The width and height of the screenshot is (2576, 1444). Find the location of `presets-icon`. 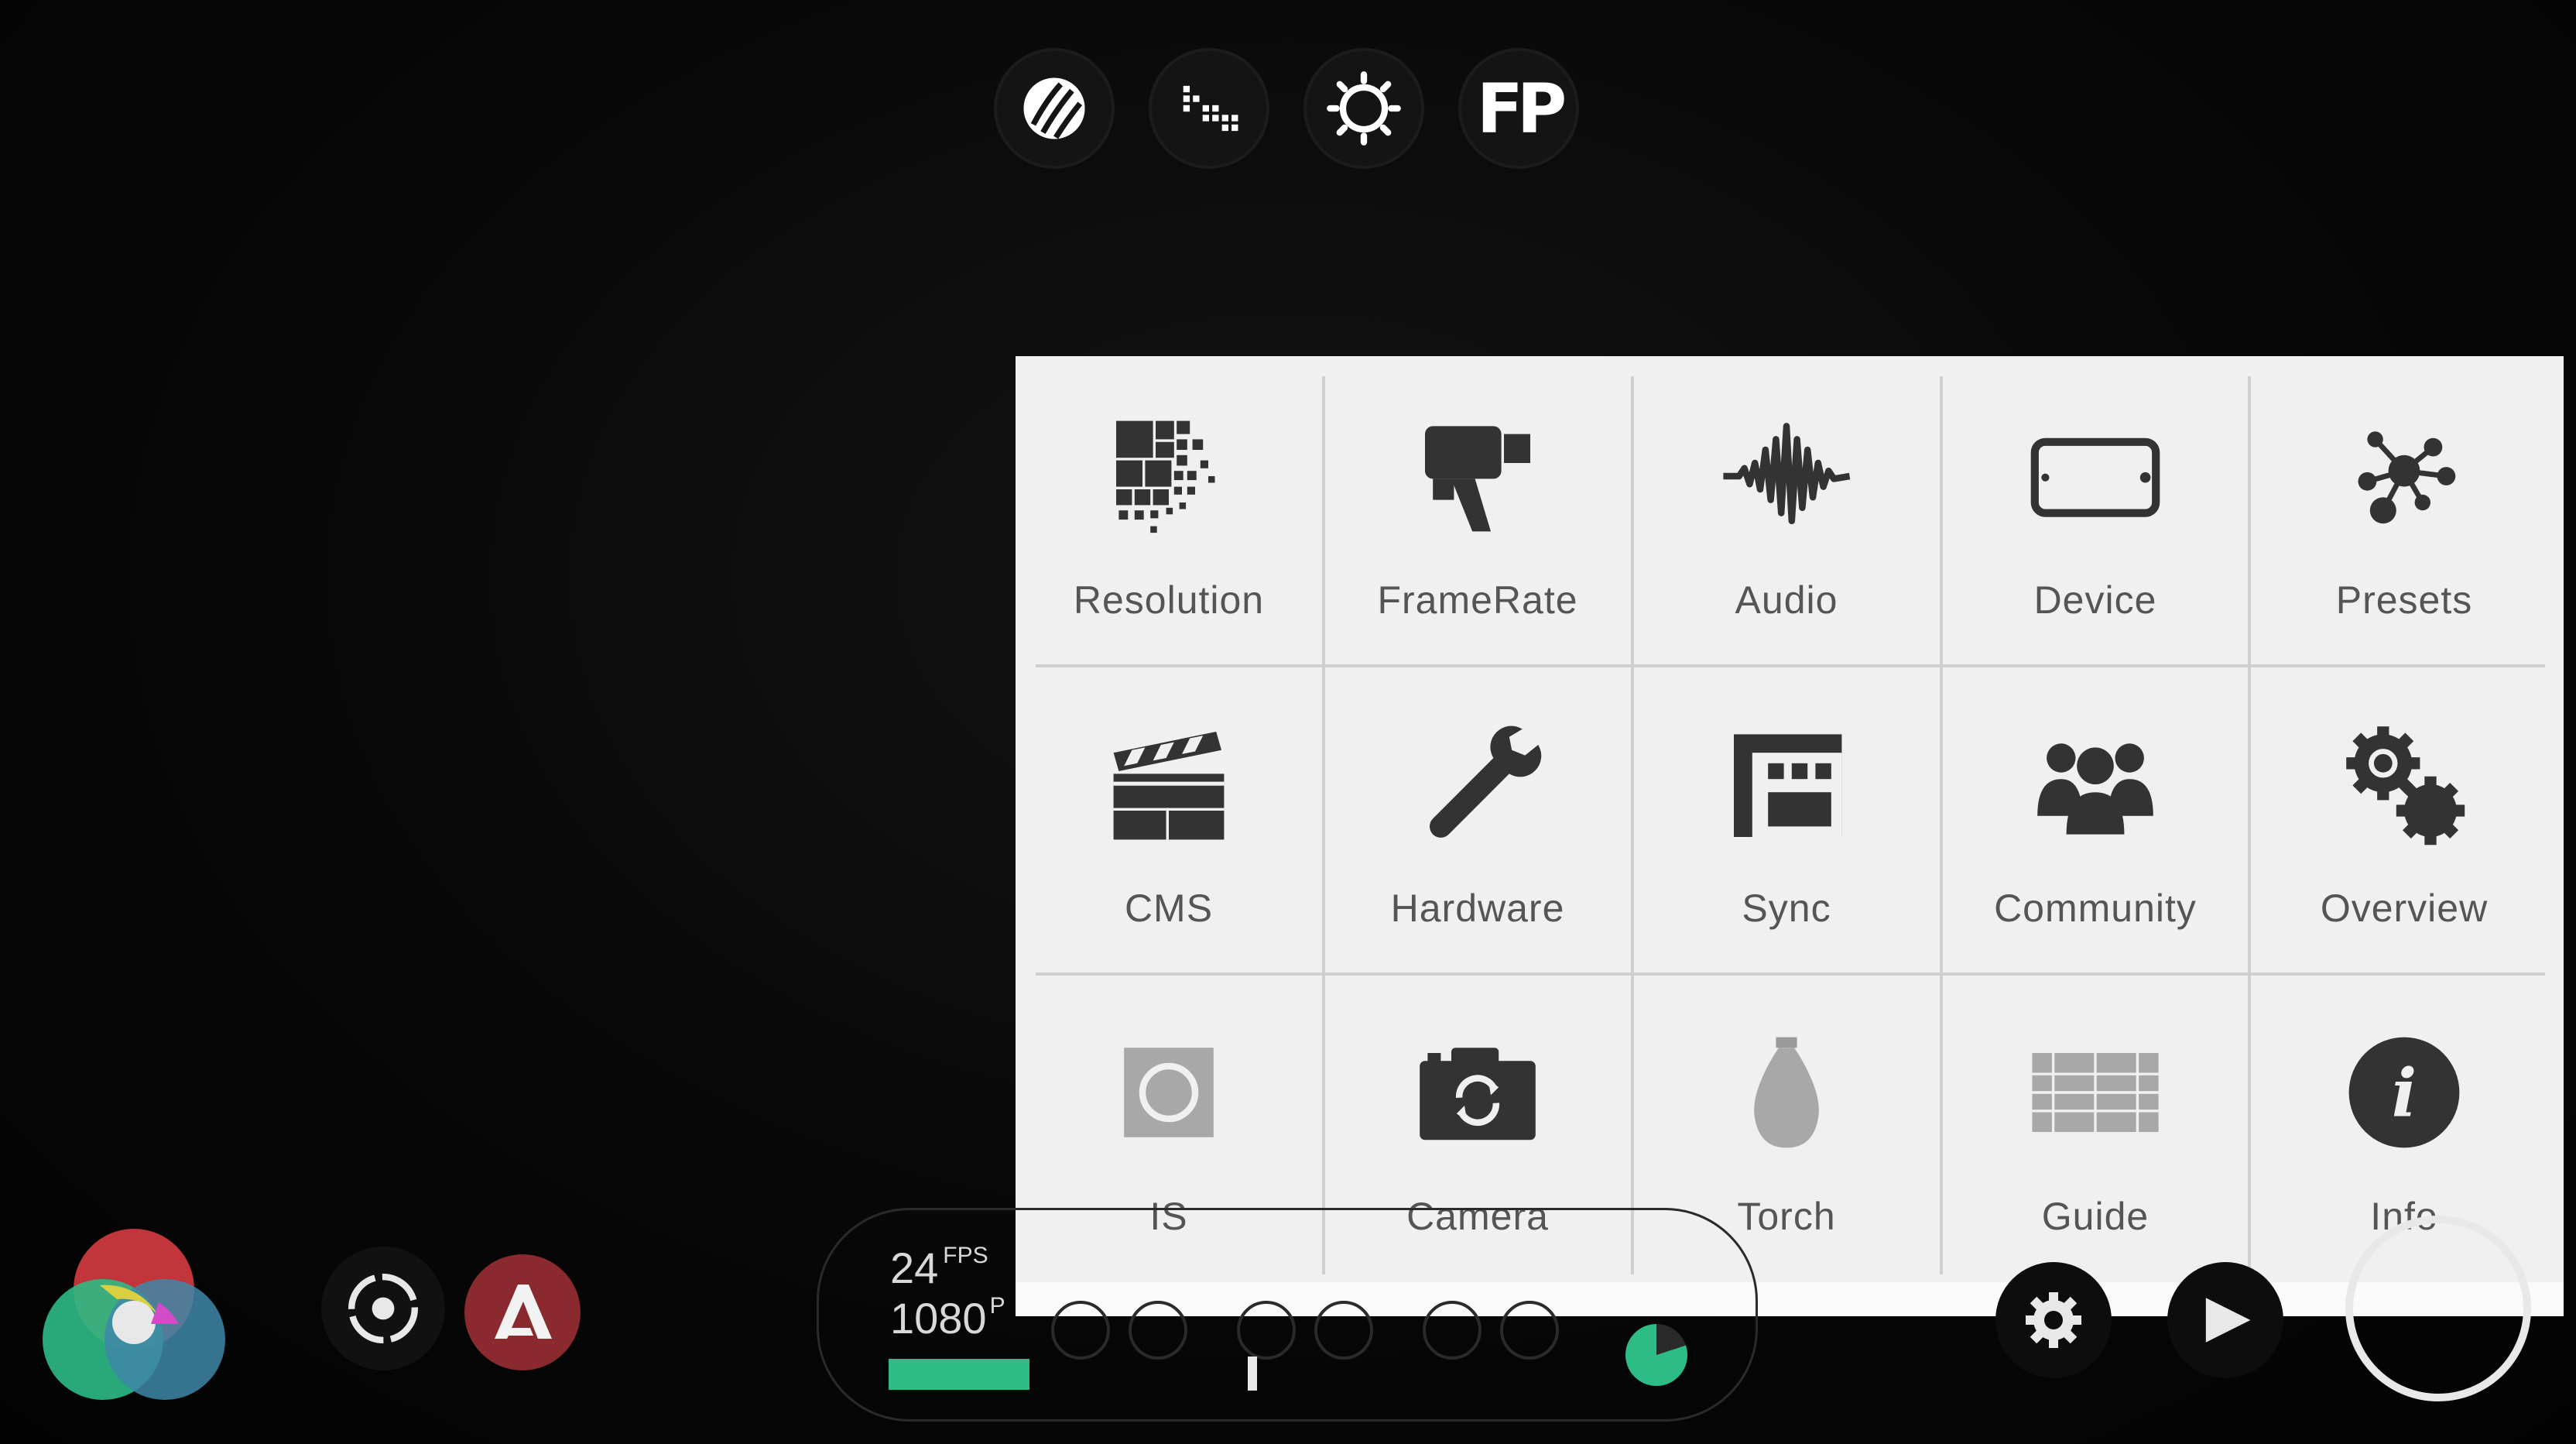

presets-icon is located at coordinates (2407, 478).